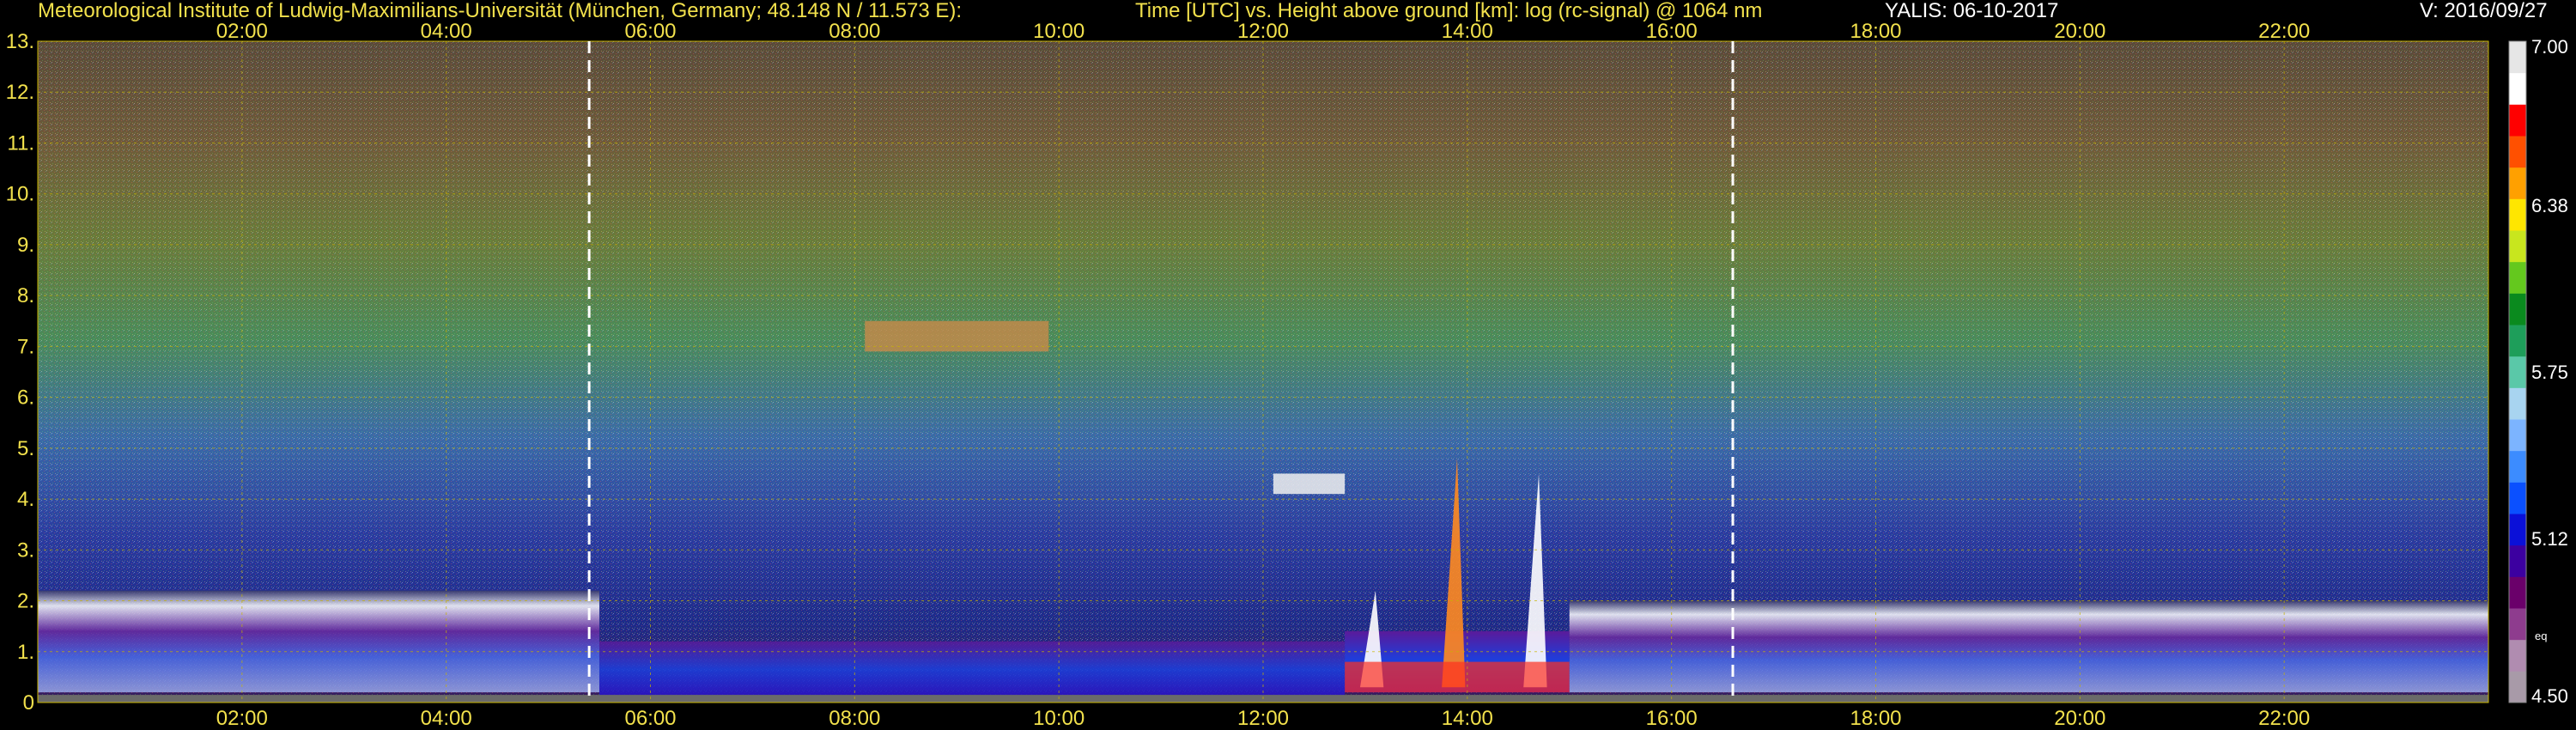 Image resolution: width=2576 pixels, height=730 pixels. Describe the element at coordinates (21, 143) in the screenshot. I see `y-tick-label: 11.` at that location.